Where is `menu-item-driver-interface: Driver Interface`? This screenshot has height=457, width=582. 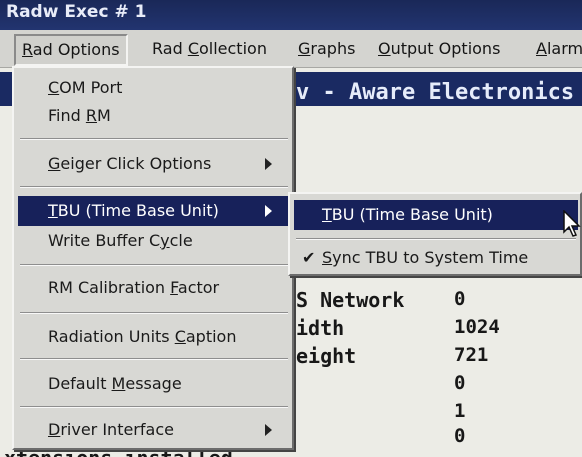
menu-item-driver-interface: Driver Interface is located at coordinates (154, 430).